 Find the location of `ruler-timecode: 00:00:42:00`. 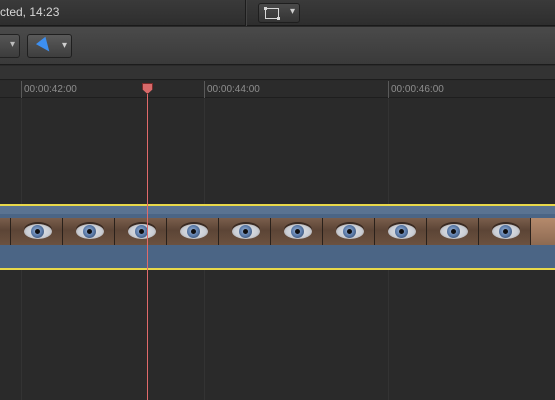

ruler-timecode: 00:00:42:00 is located at coordinates (50, 89).